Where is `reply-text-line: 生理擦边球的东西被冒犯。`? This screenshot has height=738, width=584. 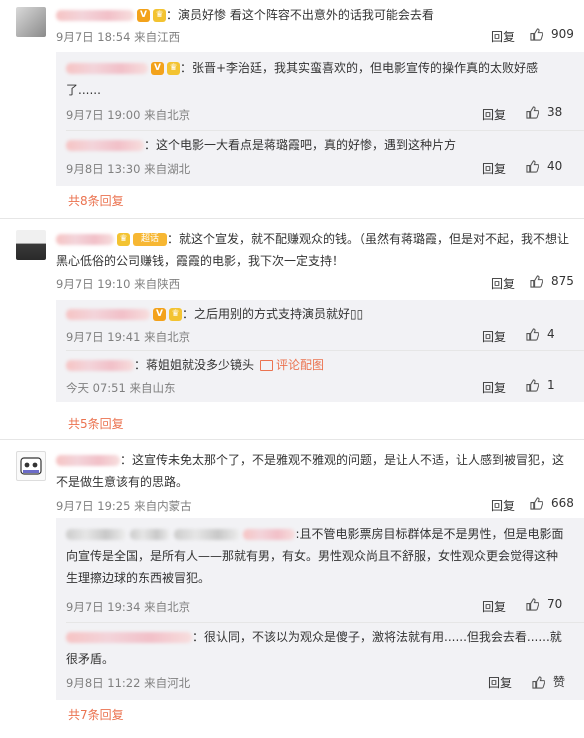
reply-text-line: 生理擦边球的东西被冒犯。 is located at coordinates (138, 578).